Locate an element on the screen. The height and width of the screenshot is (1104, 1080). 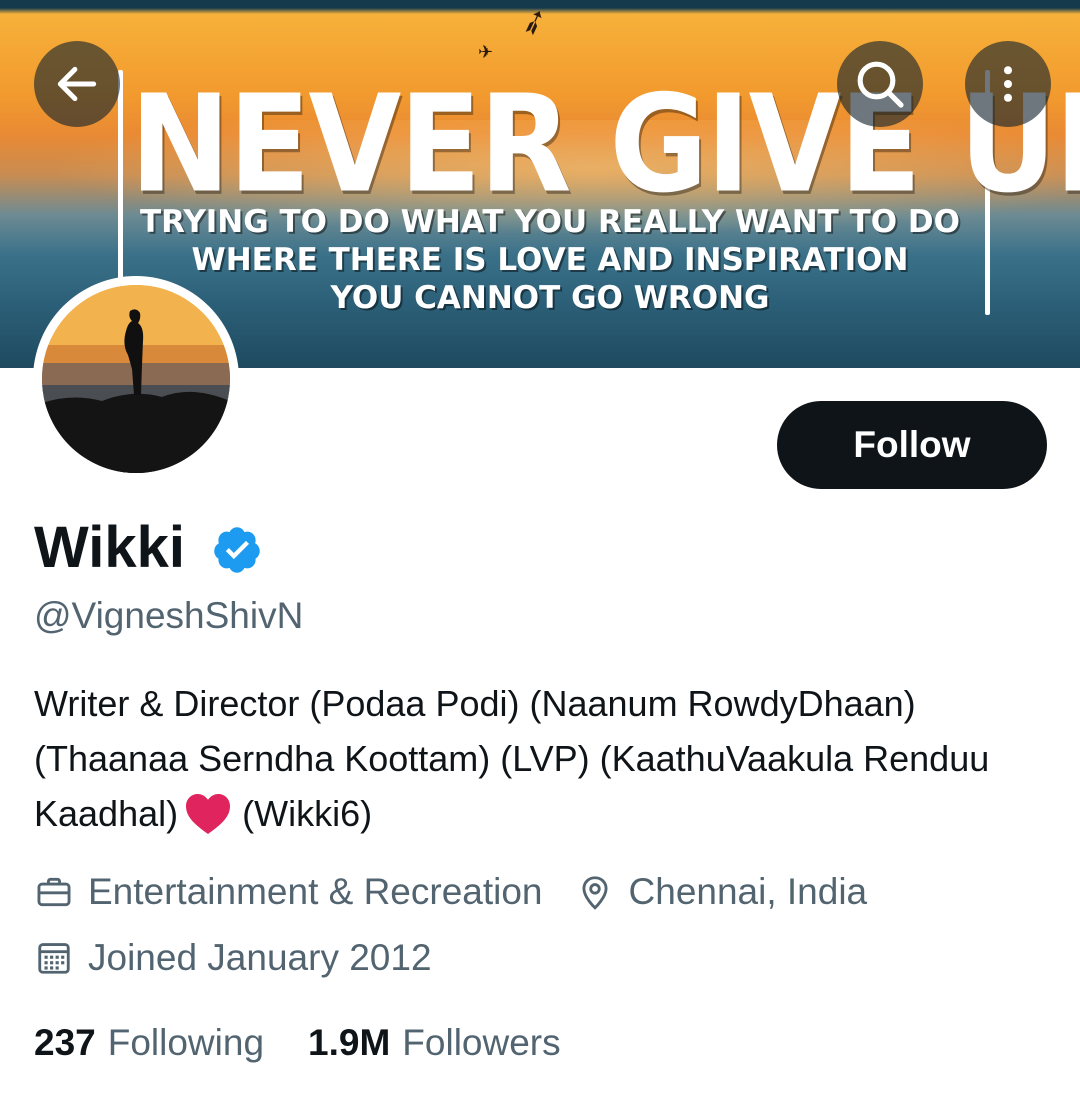
bird-icon: ✈ is located at coordinates (486, 52).